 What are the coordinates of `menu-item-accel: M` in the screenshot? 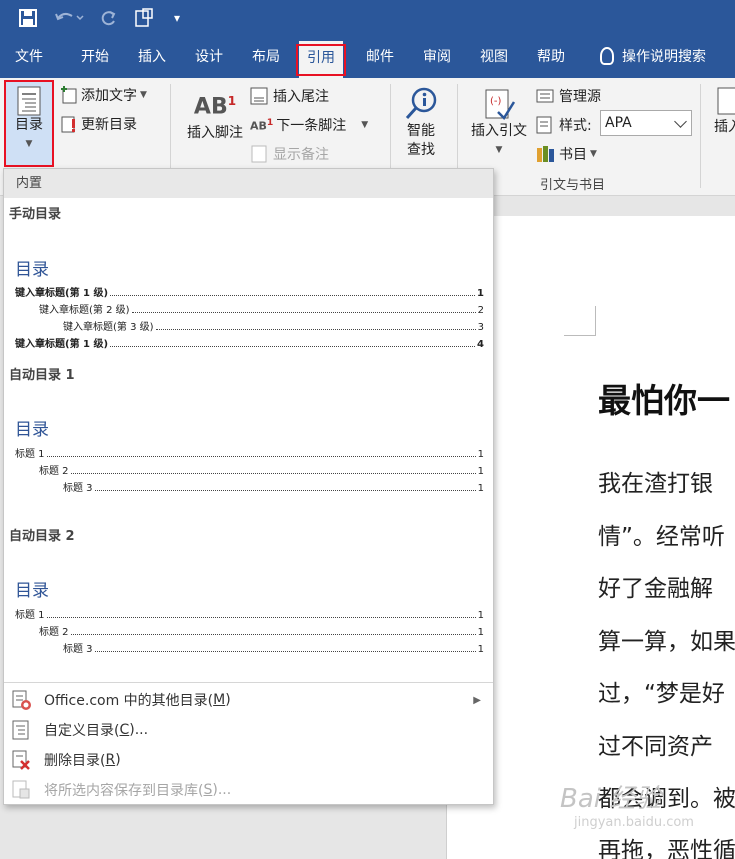 It's located at (219, 700).